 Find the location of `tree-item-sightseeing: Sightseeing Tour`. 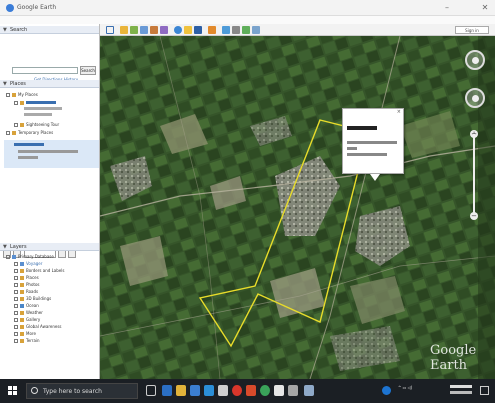

tree-item-sightseeing: Sightseeing Tour is located at coordinates (36, 124).